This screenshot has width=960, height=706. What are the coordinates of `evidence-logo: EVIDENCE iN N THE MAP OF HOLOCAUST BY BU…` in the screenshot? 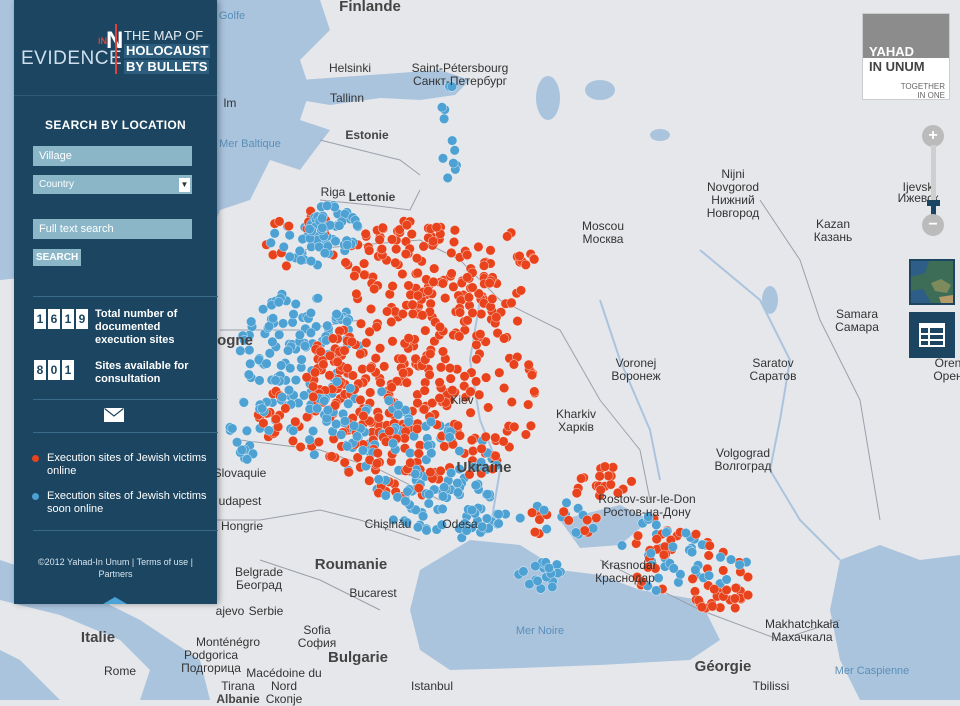 It's located at (115, 48).